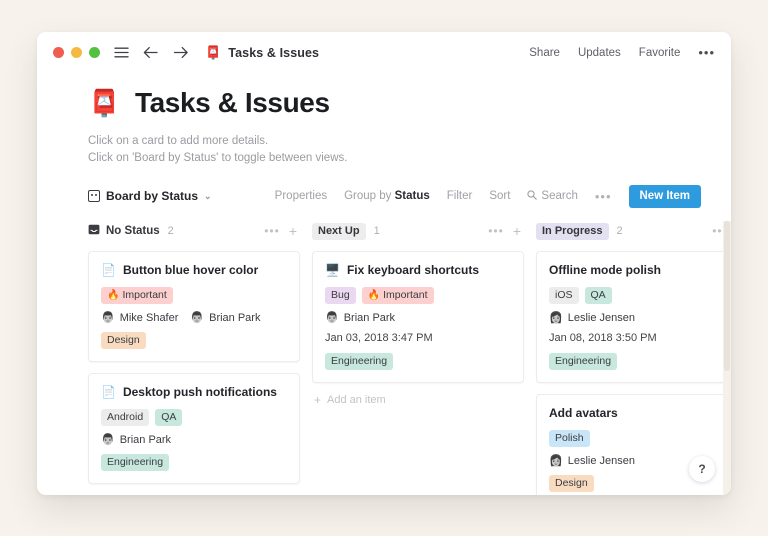 This screenshot has width=768, height=536. What do you see at coordinates (197, 317) in the screenshot?
I see `avatar: 👨` at bounding box center [197, 317].